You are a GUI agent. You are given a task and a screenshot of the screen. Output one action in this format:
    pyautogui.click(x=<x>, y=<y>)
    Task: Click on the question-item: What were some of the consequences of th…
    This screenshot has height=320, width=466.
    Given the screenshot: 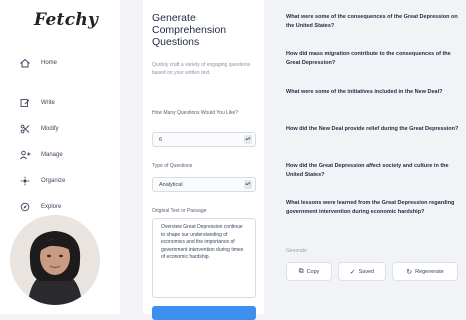 What is the action you would take?
    pyautogui.click(x=372, y=21)
    